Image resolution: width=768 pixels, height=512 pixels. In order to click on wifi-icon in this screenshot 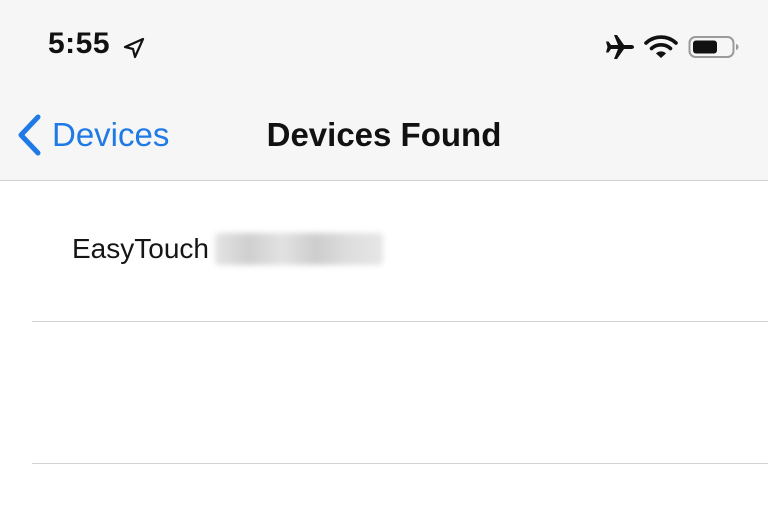, I will do `click(661, 46)`.